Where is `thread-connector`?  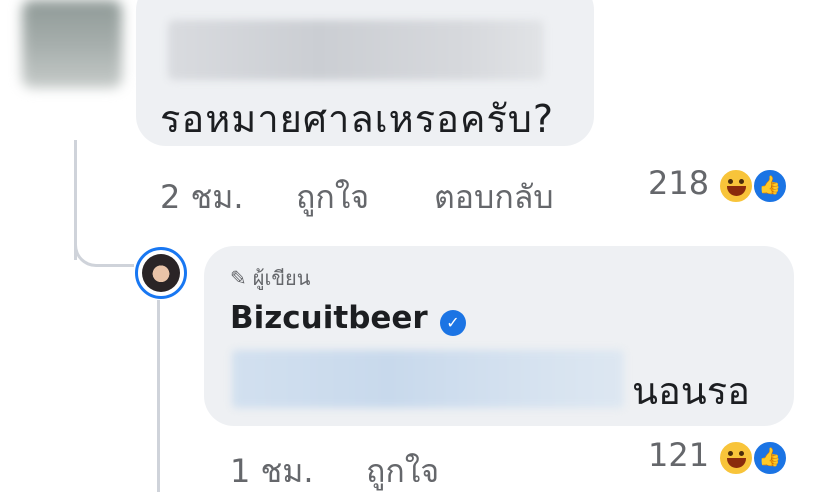
thread-connector is located at coordinates (104, 251).